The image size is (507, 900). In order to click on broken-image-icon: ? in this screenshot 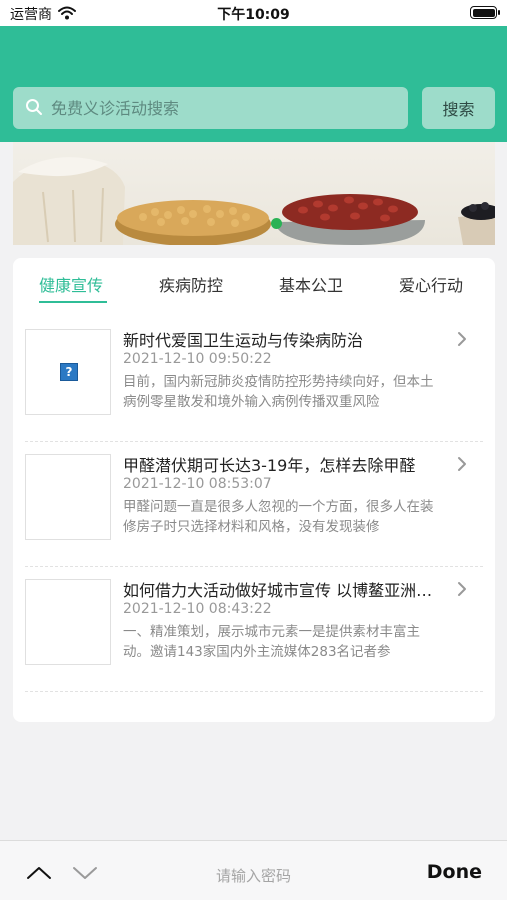, I will do `click(69, 372)`.